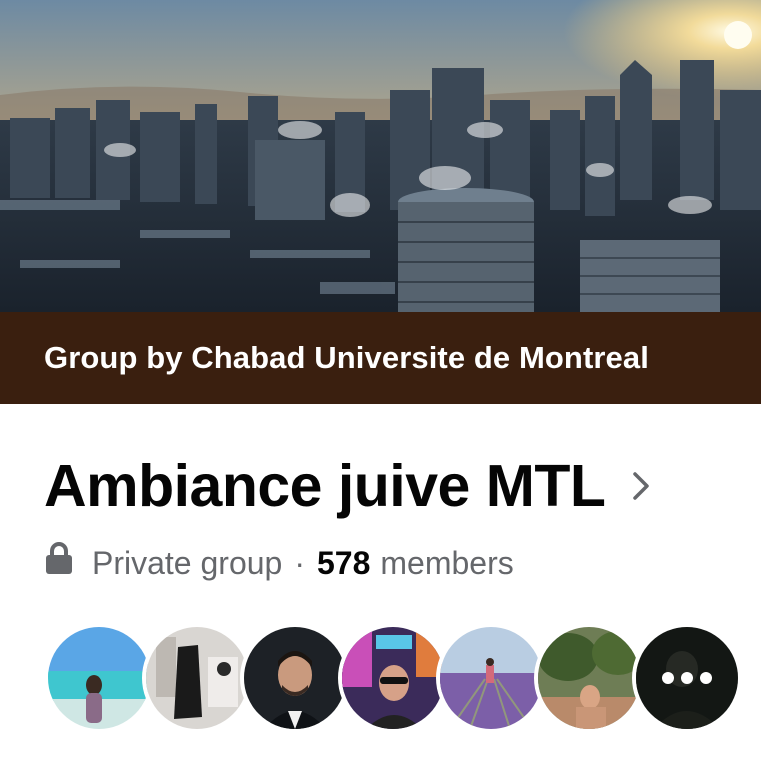 This screenshot has height=771, width=761. I want to click on member-avatar-more, so click(687, 678).